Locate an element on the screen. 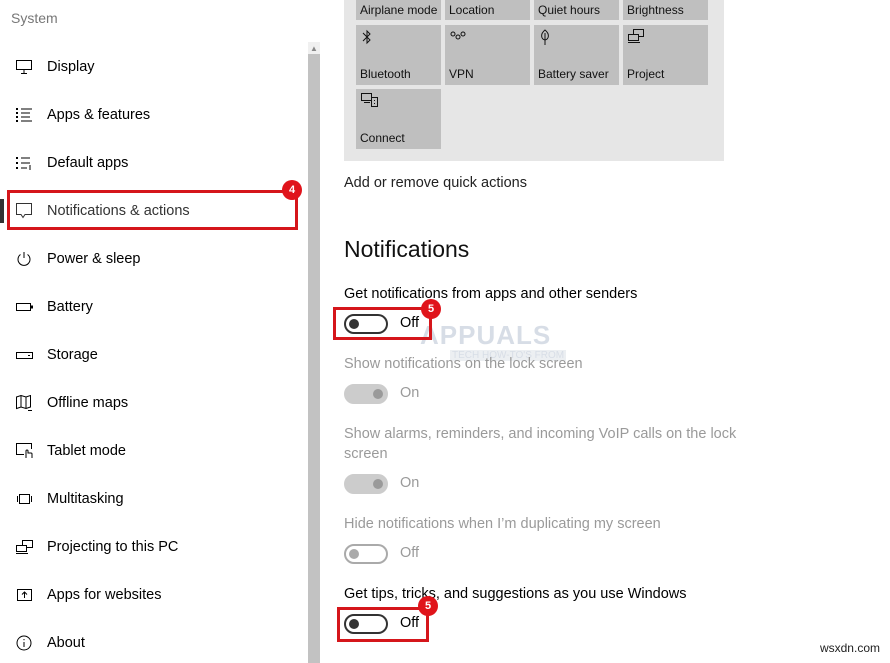 This screenshot has height=663, width=890. annotation-step-badge: 4 is located at coordinates (292, 190).